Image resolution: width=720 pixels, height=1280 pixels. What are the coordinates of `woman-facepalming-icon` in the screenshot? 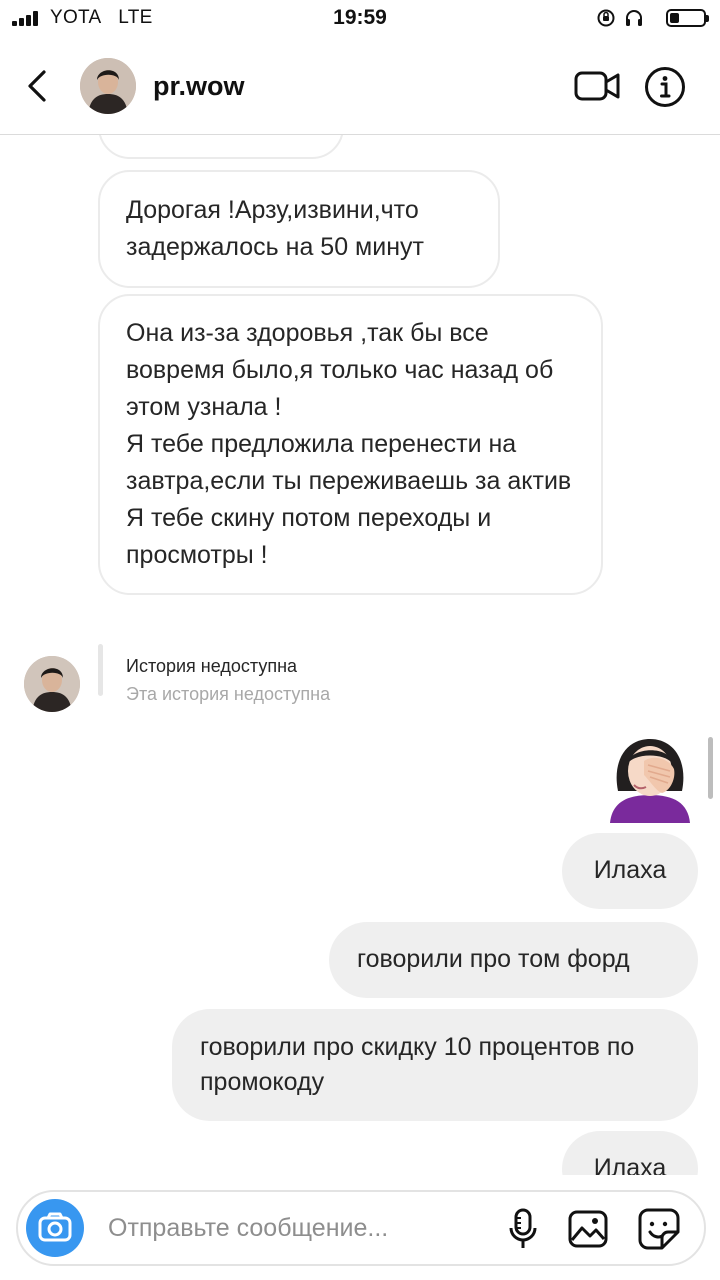 It's located at (650, 781).